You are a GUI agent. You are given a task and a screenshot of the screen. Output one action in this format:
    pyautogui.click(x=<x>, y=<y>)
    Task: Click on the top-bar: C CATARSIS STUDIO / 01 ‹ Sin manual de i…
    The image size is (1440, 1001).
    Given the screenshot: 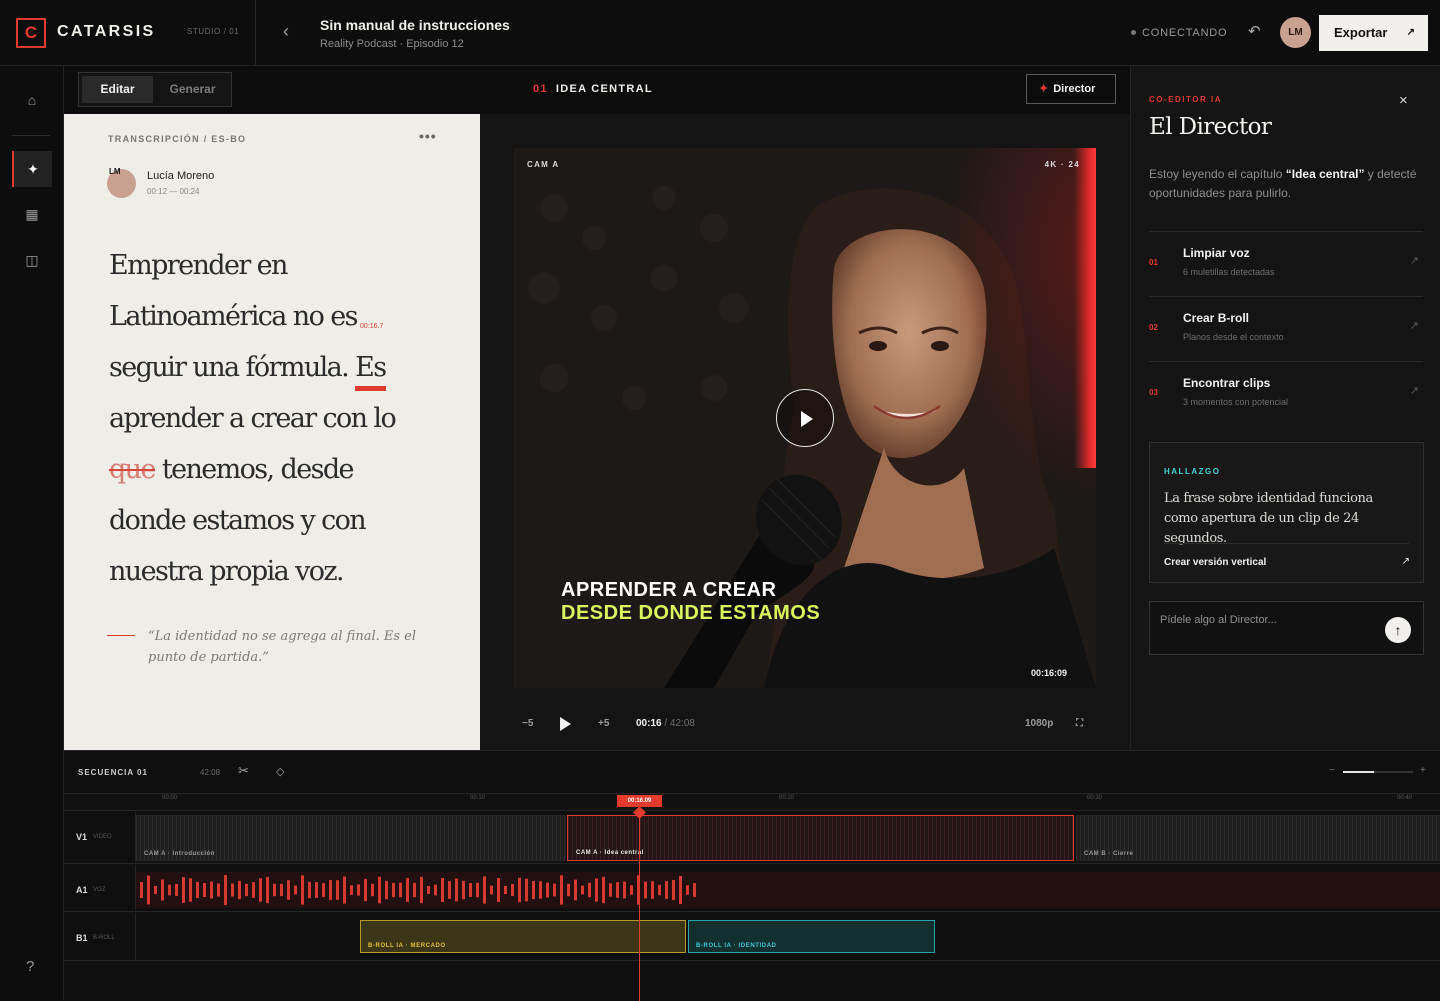 What is the action you would take?
    pyautogui.click(x=720, y=33)
    